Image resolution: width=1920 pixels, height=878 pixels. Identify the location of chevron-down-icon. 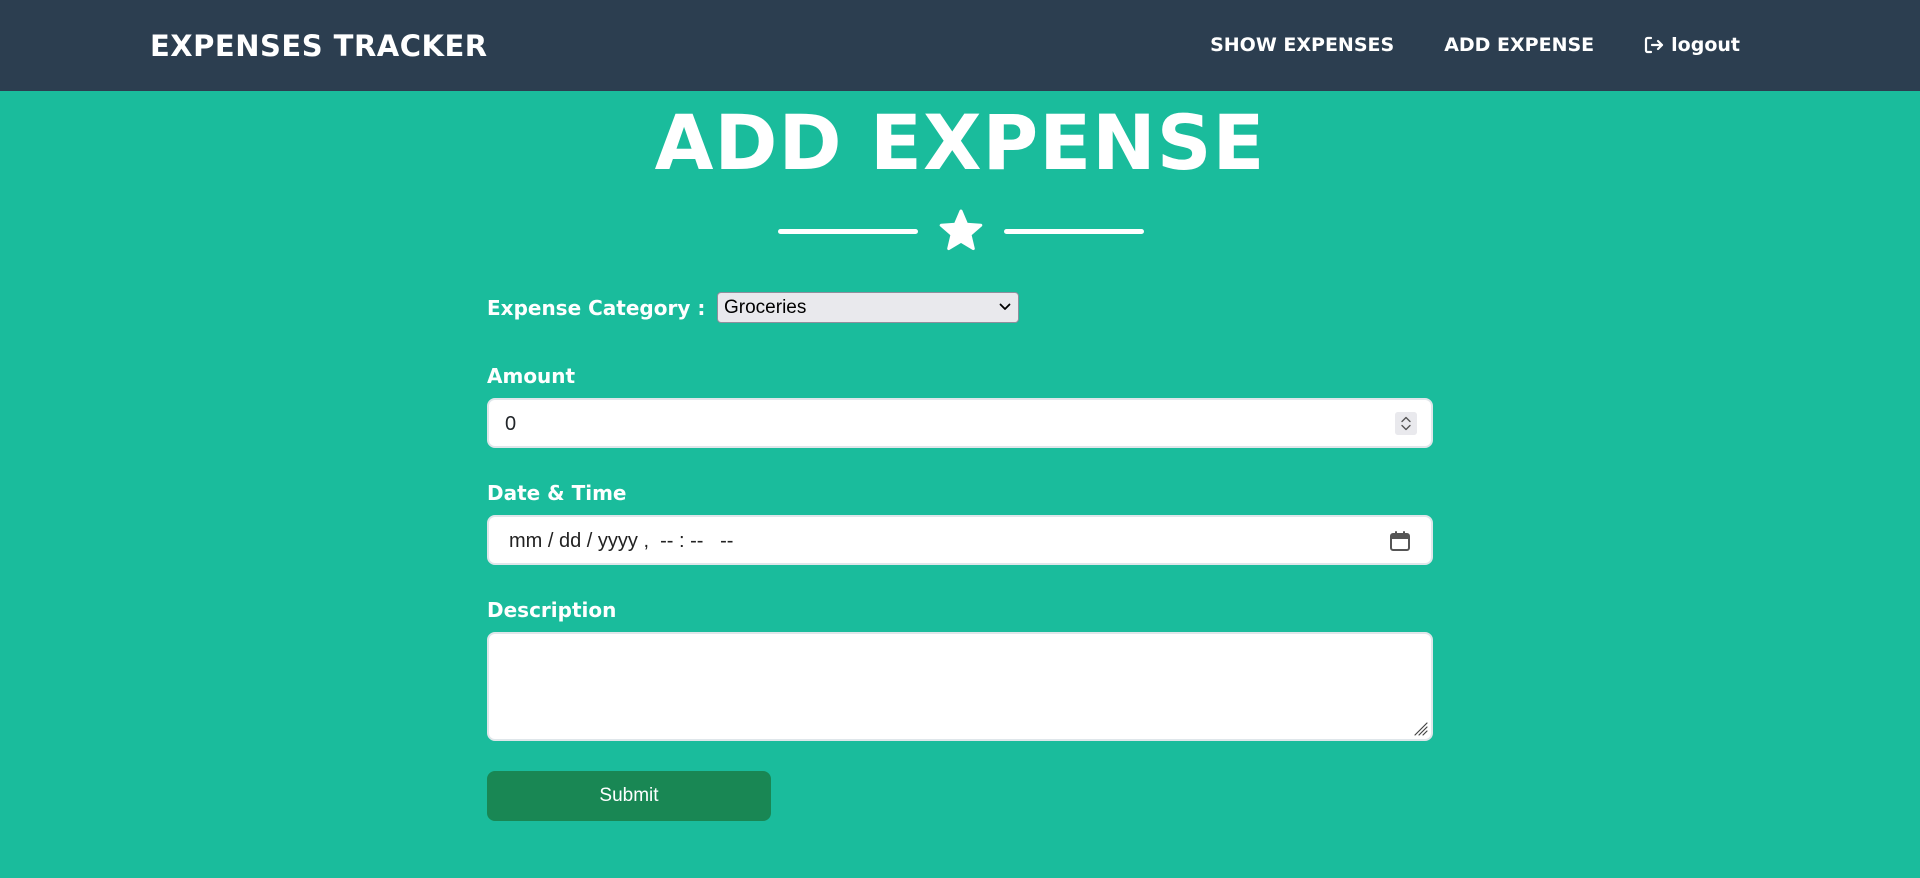
(1005, 306).